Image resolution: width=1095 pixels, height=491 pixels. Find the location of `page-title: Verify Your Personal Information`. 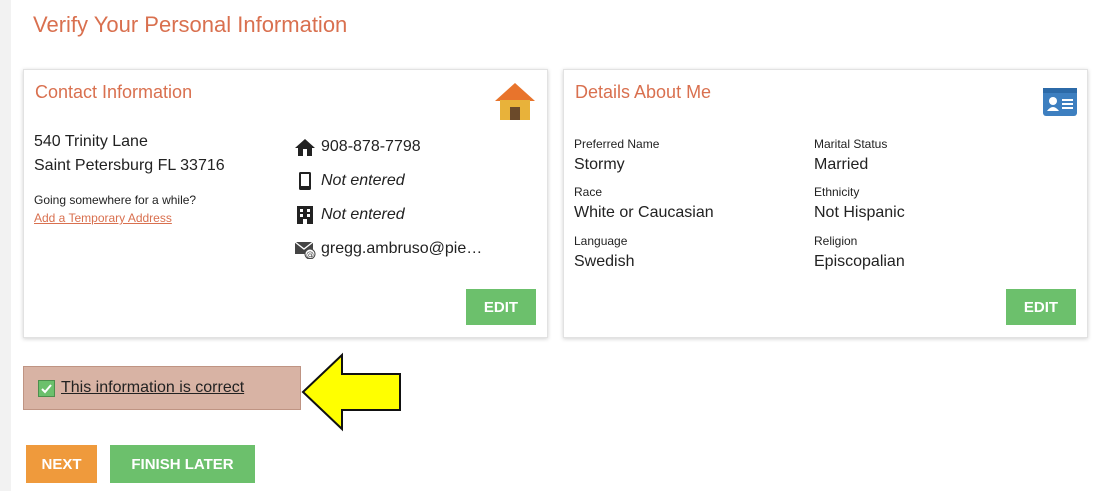

page-title: Verify Your Personal Information is located at coordinates (190, 24).